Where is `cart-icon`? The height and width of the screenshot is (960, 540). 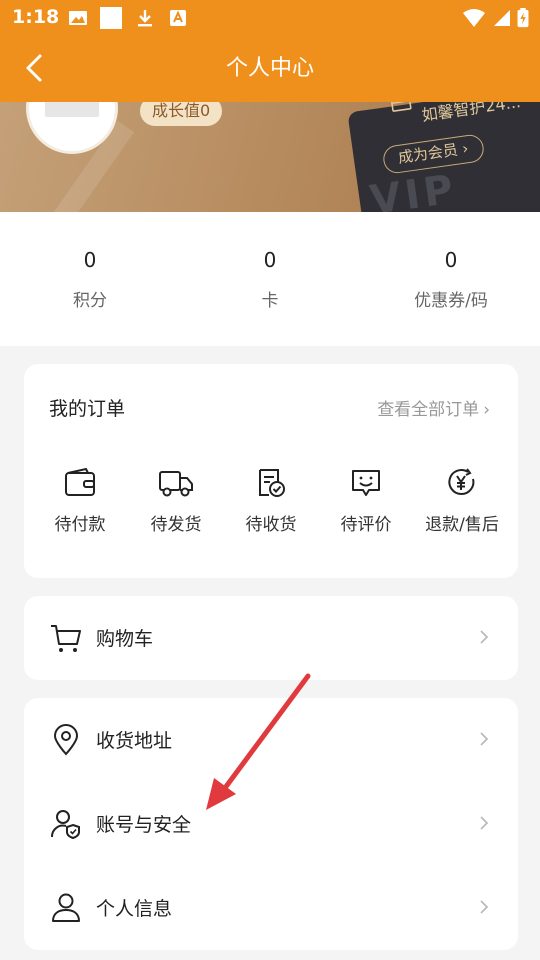 cart-icon is located at coordinates (66, 638).